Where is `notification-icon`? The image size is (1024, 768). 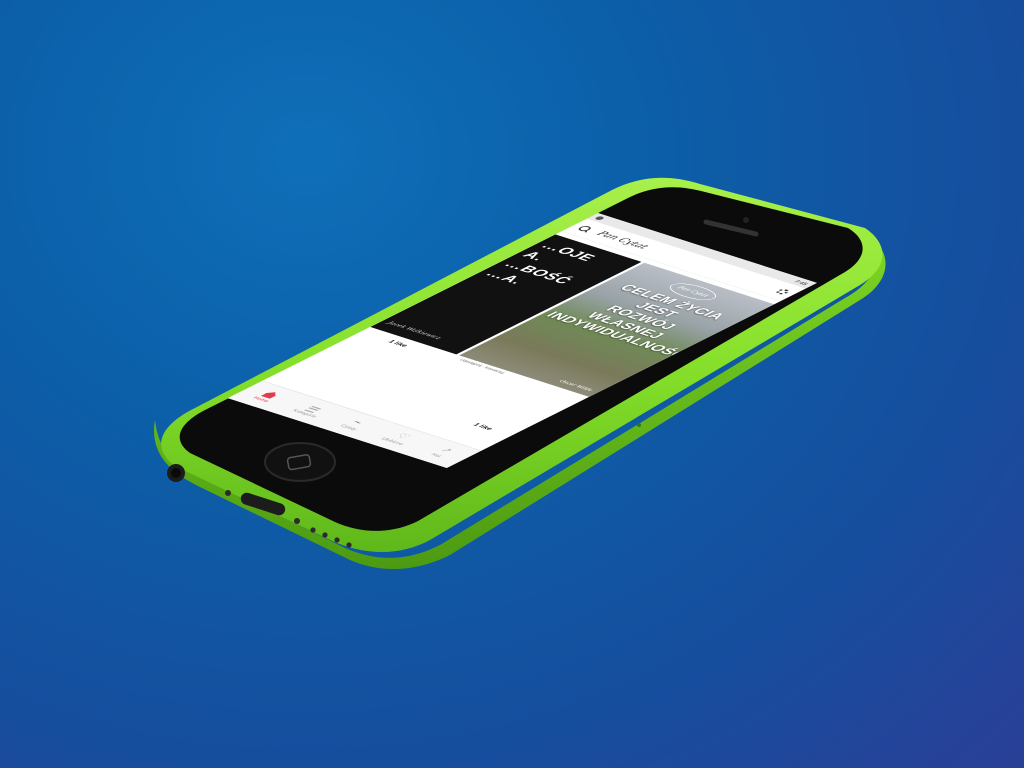 notification-icon is located at coordinates (599, 218).